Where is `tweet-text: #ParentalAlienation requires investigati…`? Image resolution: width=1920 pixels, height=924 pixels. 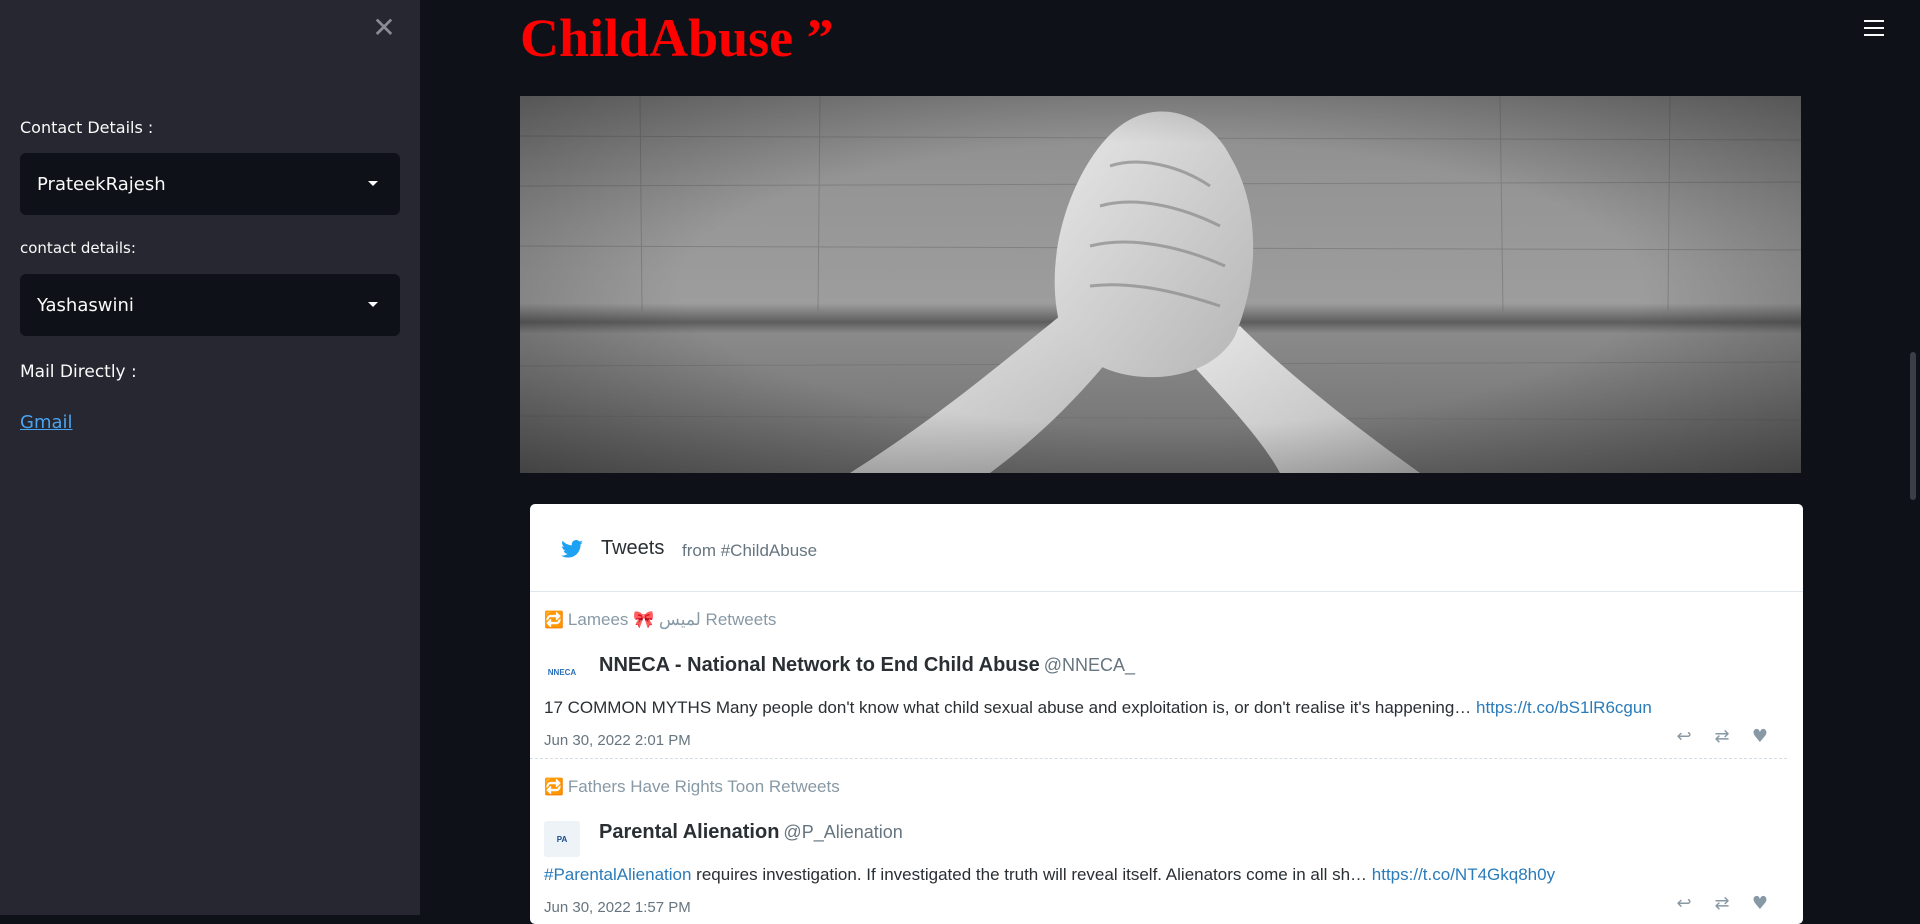 tweet-text: #ParentalAlienation requires investigati… is located at coordinates (1050, 874).